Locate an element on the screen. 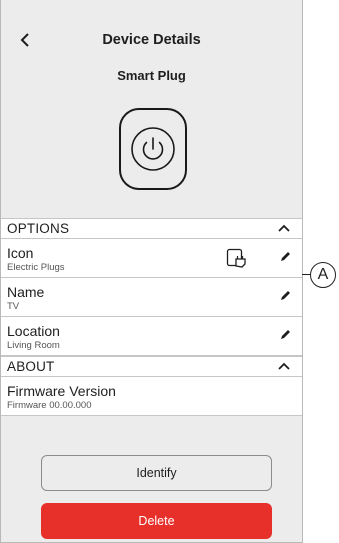 This screenshot has height=543, width=339. option-title: Name is located at coordinates (26, 292).